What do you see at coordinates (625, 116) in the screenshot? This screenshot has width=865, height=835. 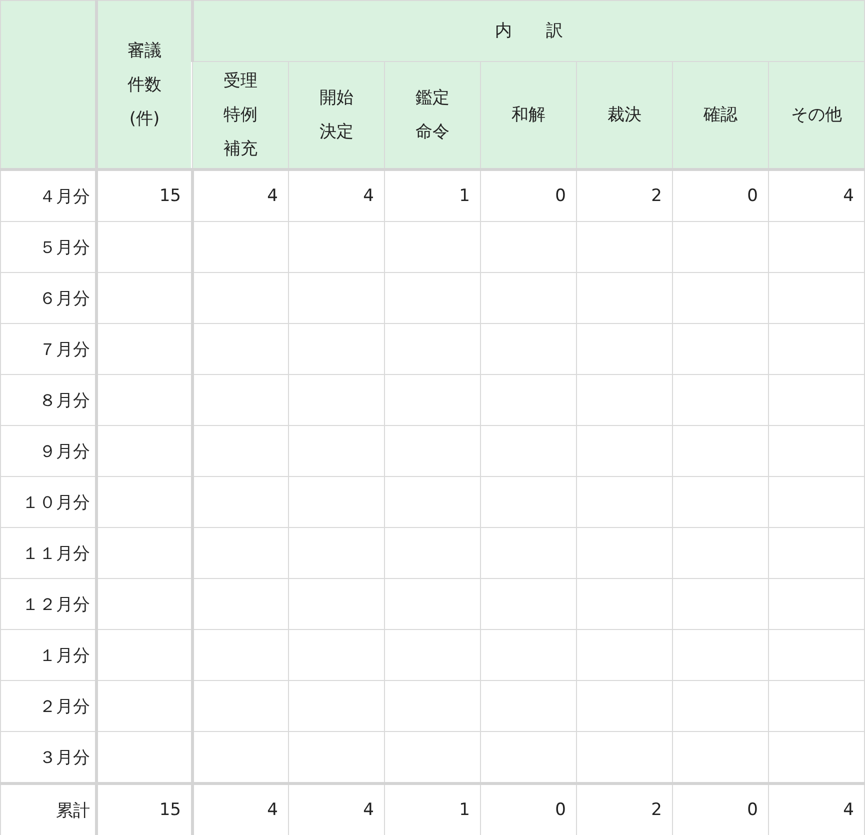 I see `column-header: 裁決` at bounding box center [625, 116].